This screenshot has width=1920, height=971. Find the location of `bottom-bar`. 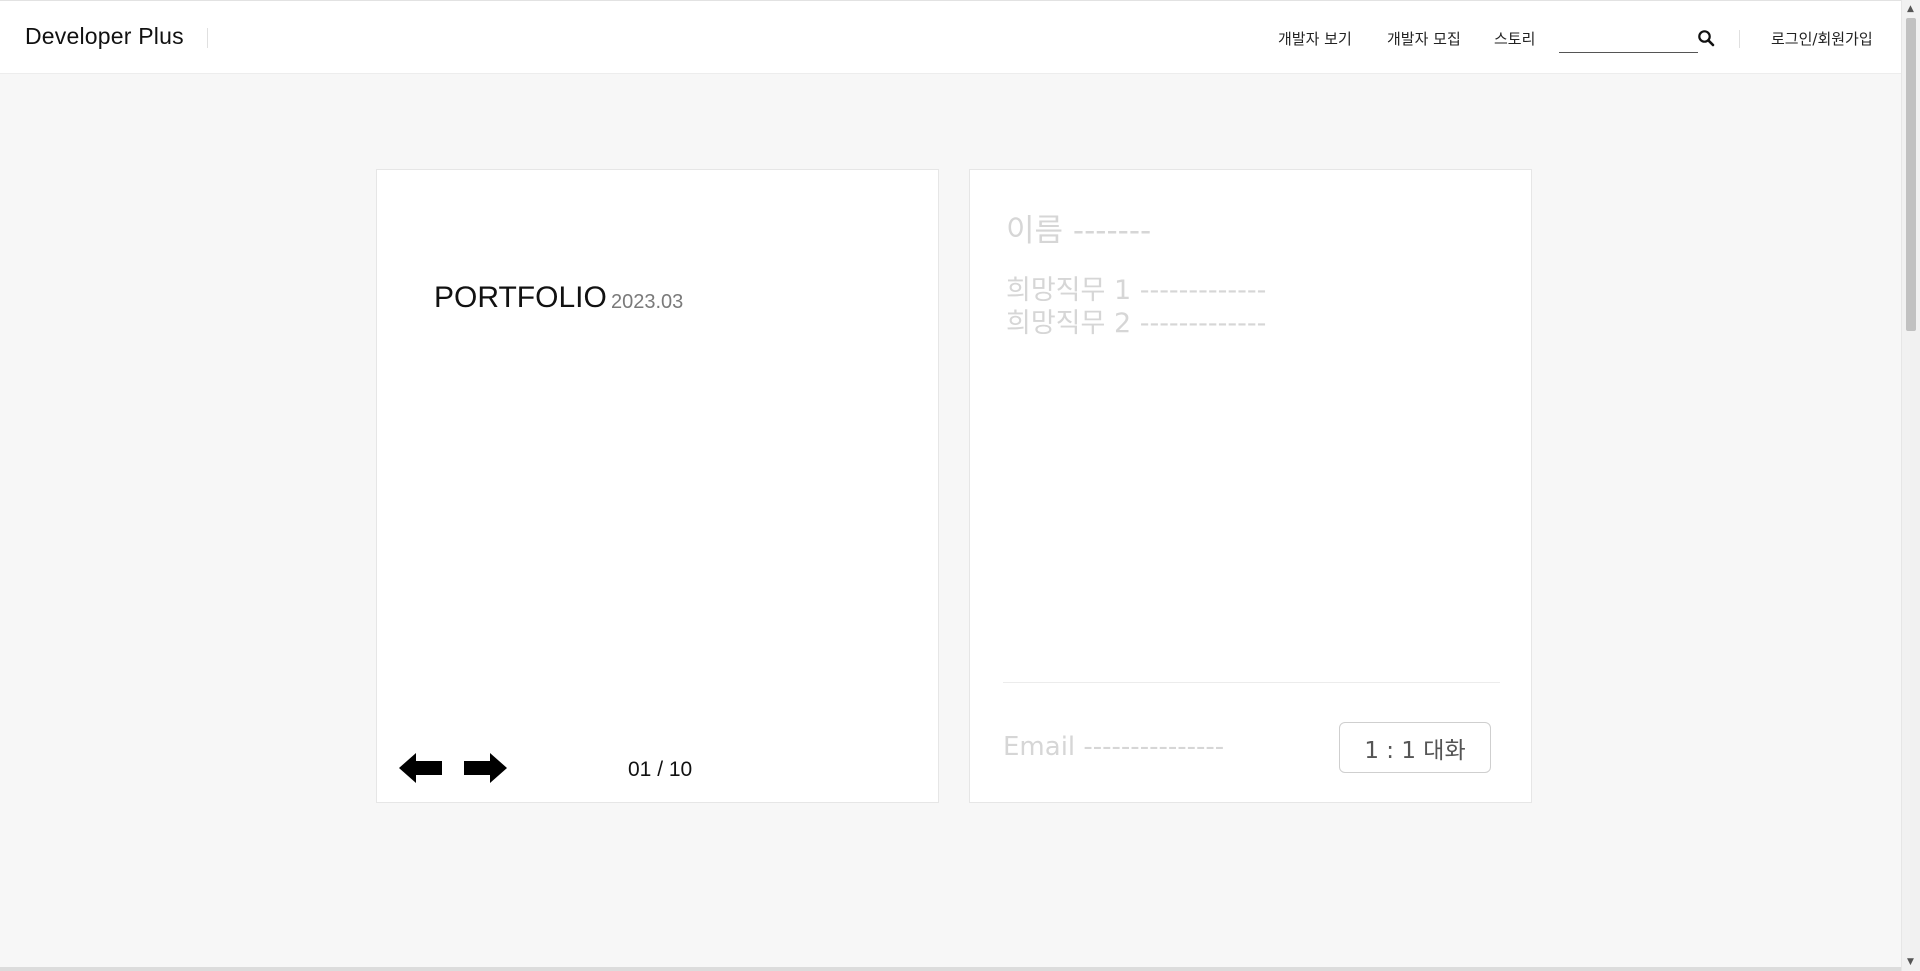

bottom-bar is located at coordinates (950, 969).